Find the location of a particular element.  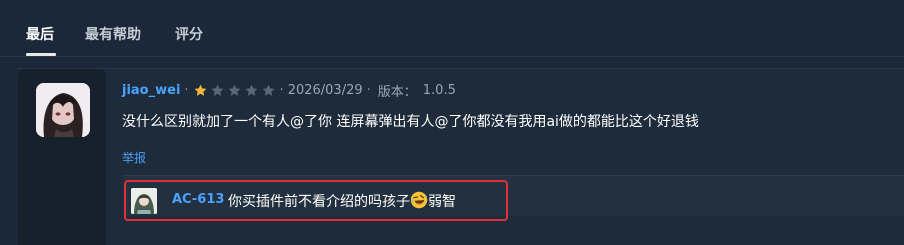

star-filled-icon is located at coordinates (200, 90).